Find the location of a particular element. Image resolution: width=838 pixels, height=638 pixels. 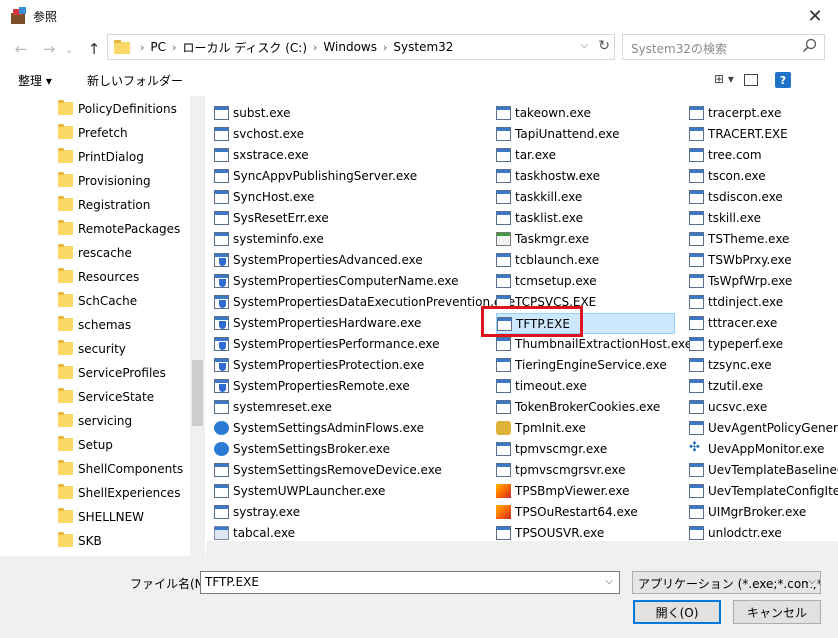

file-item: systeminfo.exe is located at coordinates (350, 239).